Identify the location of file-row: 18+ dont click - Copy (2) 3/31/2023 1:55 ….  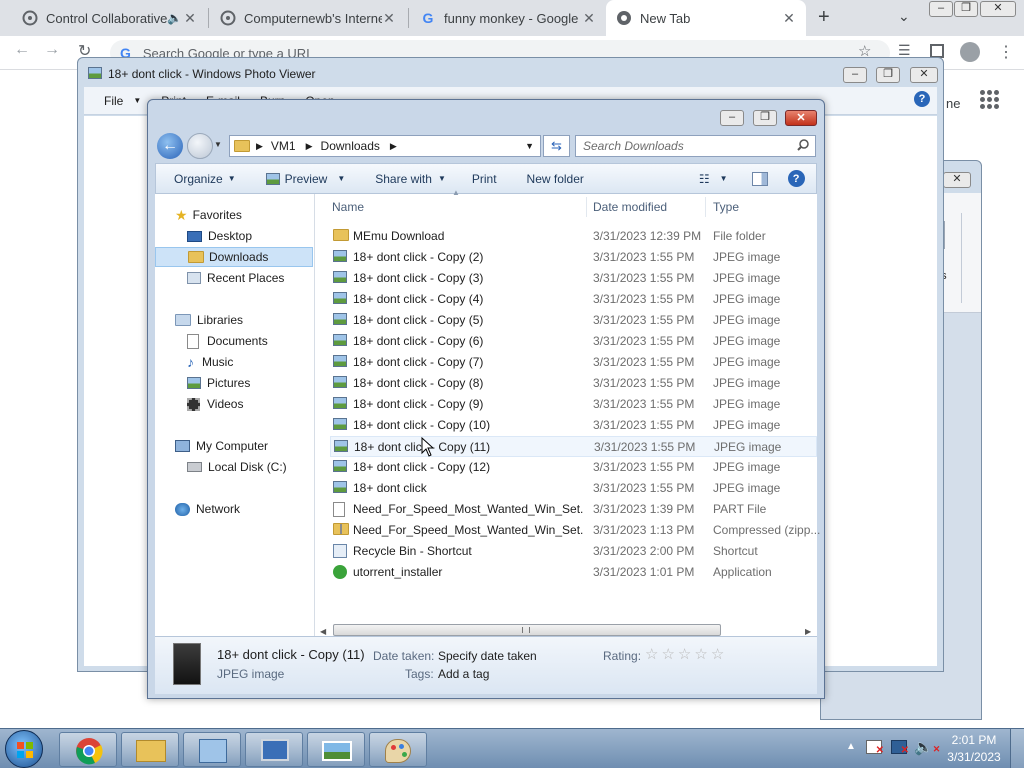
(573, 257).